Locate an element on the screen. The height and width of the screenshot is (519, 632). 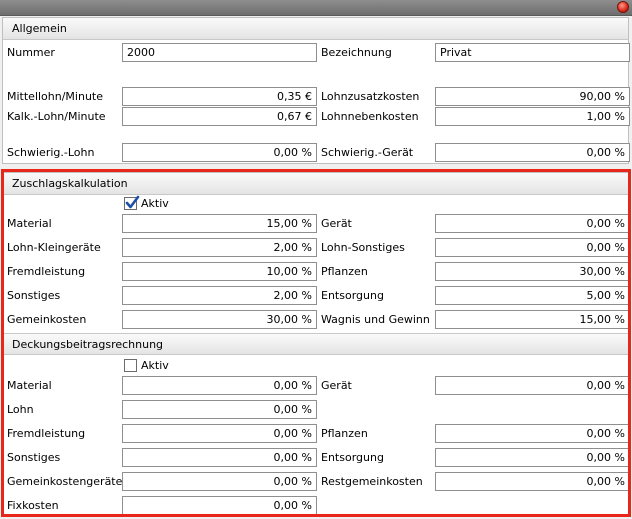
zuschlag-right-label: Gerät is located at coordinates (336, 223).